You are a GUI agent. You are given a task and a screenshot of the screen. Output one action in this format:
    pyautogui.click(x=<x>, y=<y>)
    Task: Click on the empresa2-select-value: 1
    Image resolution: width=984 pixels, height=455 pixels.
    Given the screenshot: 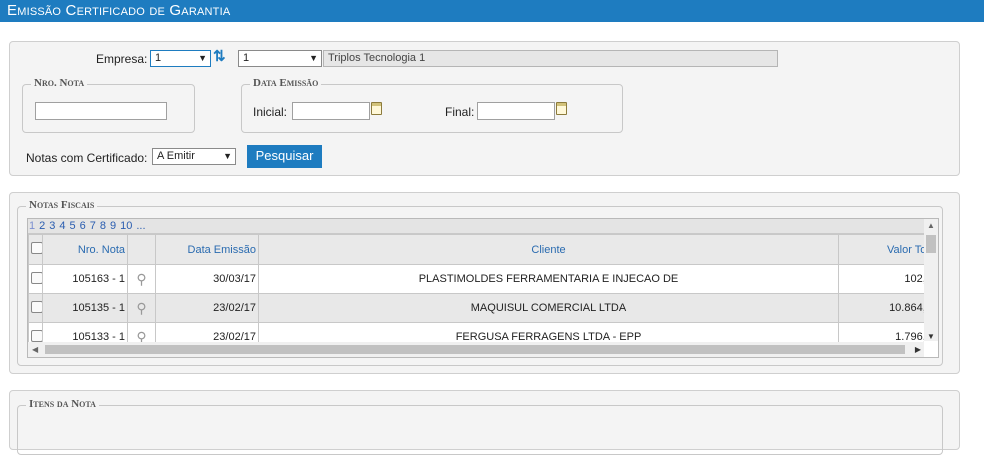 What is the action you would take?
    pyautogui.click(x=246, y=58)
    